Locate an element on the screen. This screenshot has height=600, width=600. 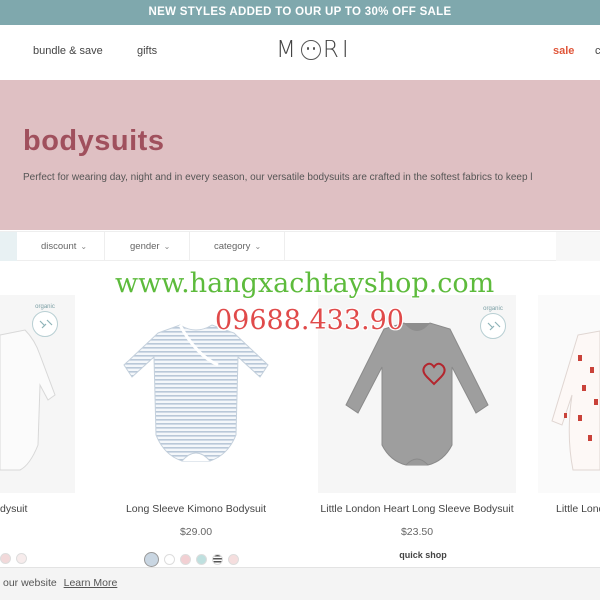
cookie-text: our website is located at coordinates (30, 583).